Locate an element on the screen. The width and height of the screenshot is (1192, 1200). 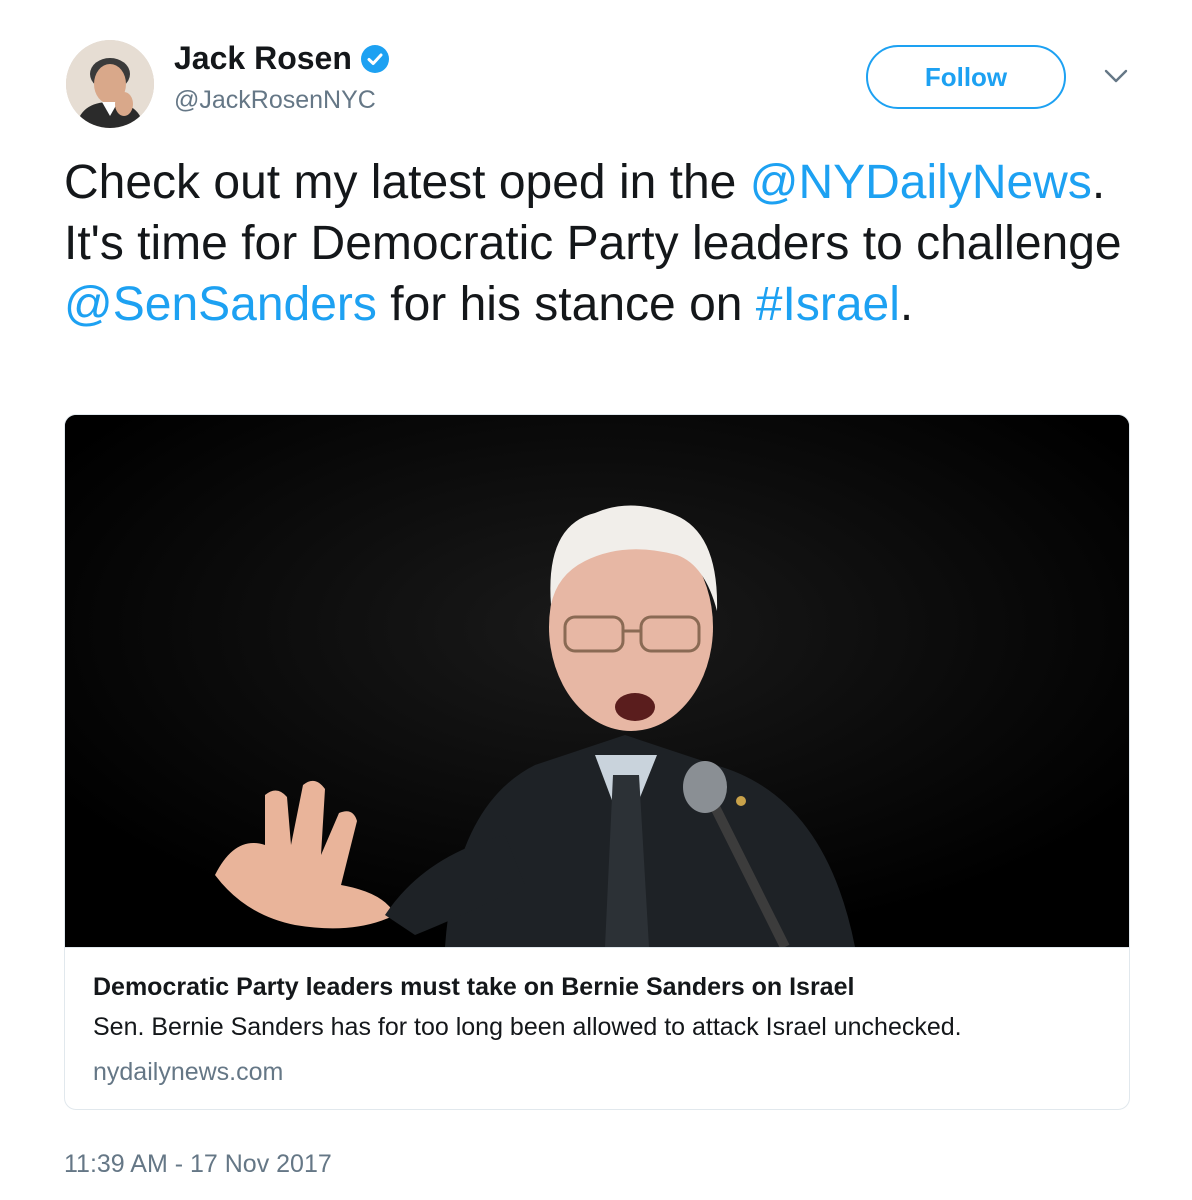
verified-badge-icon is located at coordinates (374, 58).